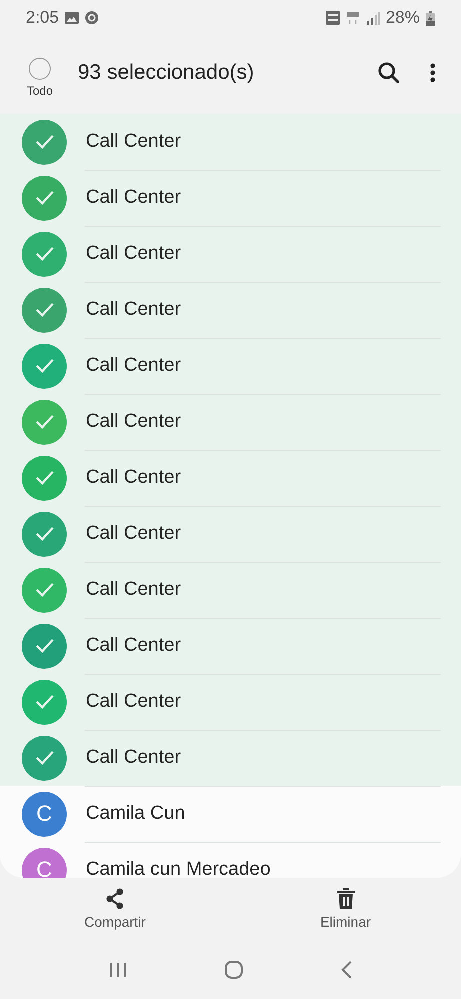 Image resolution: width=461 pixels, height=999 pixels. I want to click on select-all-label: Todo, so click(40, 91).